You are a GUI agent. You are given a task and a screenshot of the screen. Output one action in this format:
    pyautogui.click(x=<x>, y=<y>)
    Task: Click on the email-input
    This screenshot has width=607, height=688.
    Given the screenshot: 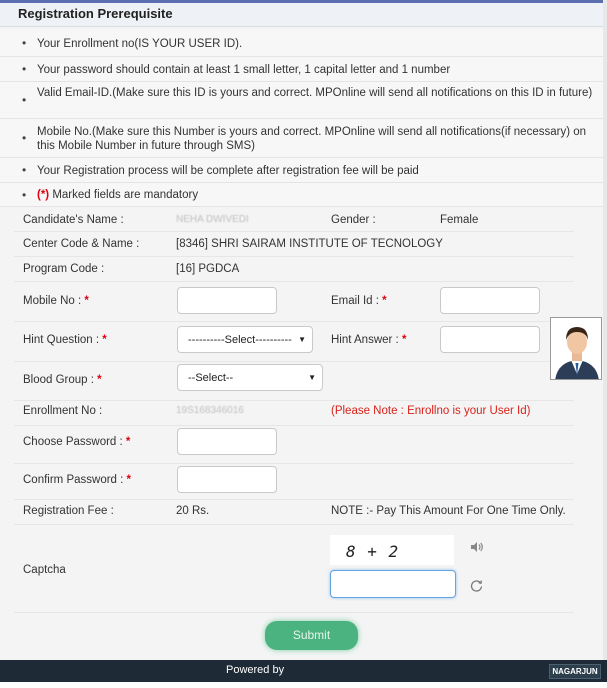 What is the action you would take?
    pyautogui.click(x=490, y=300)
    